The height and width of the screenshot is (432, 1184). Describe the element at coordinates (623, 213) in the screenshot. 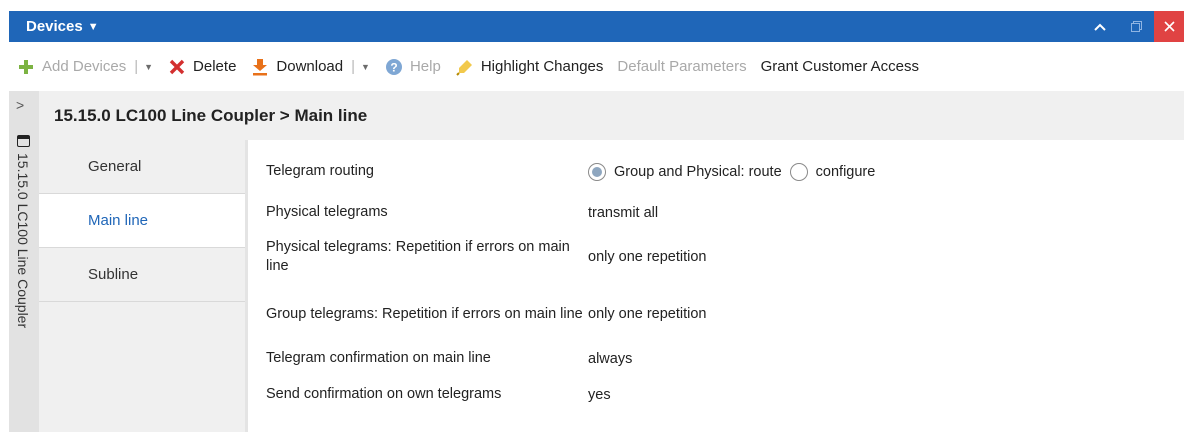

I see `property-value: transmit all` at that location.